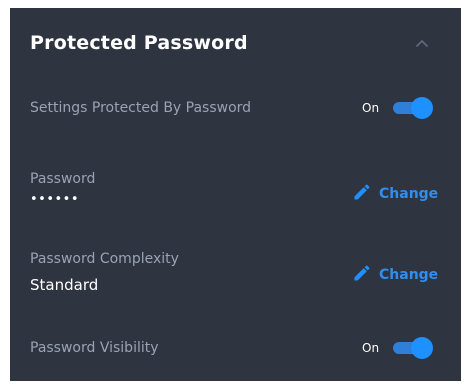  I want to click on protected-toggle-control: On, so click(398, 108).